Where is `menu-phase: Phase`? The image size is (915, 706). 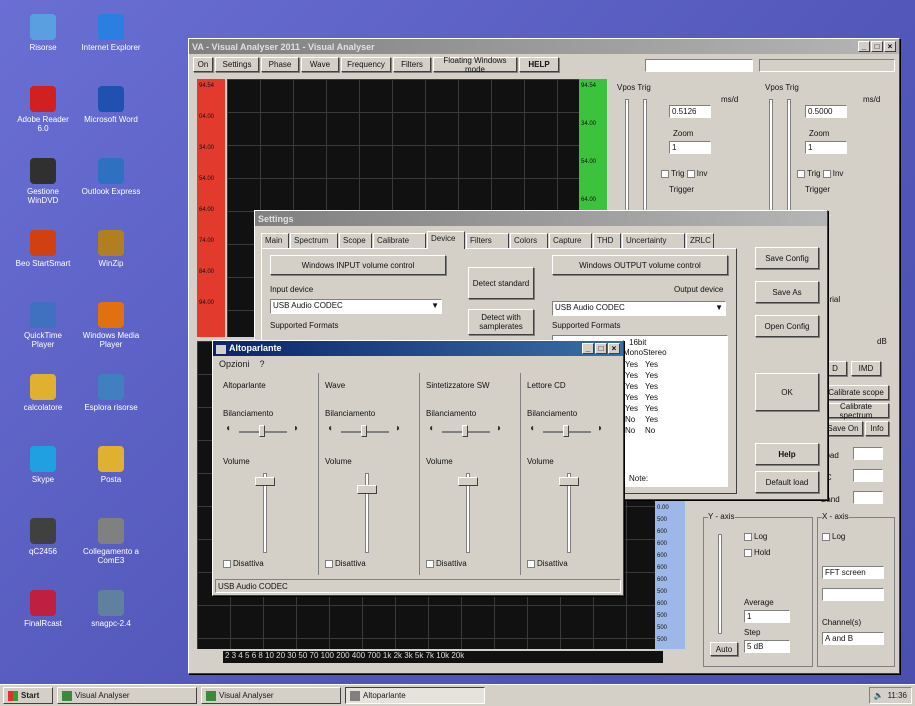
menu-phase: Phase is located at coordinates (280, 64).